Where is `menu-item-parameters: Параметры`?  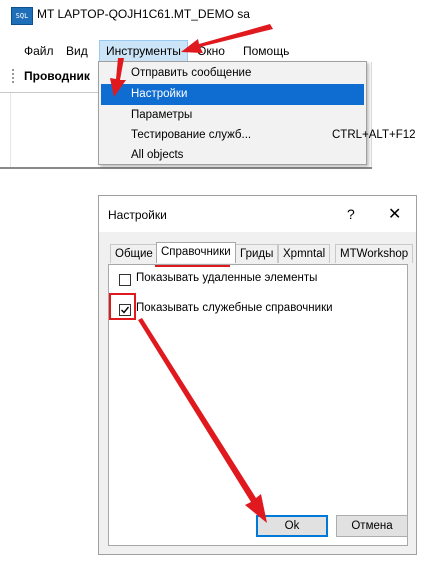
menu-item-parameters: Параметры is located at coordinates (232, 115).